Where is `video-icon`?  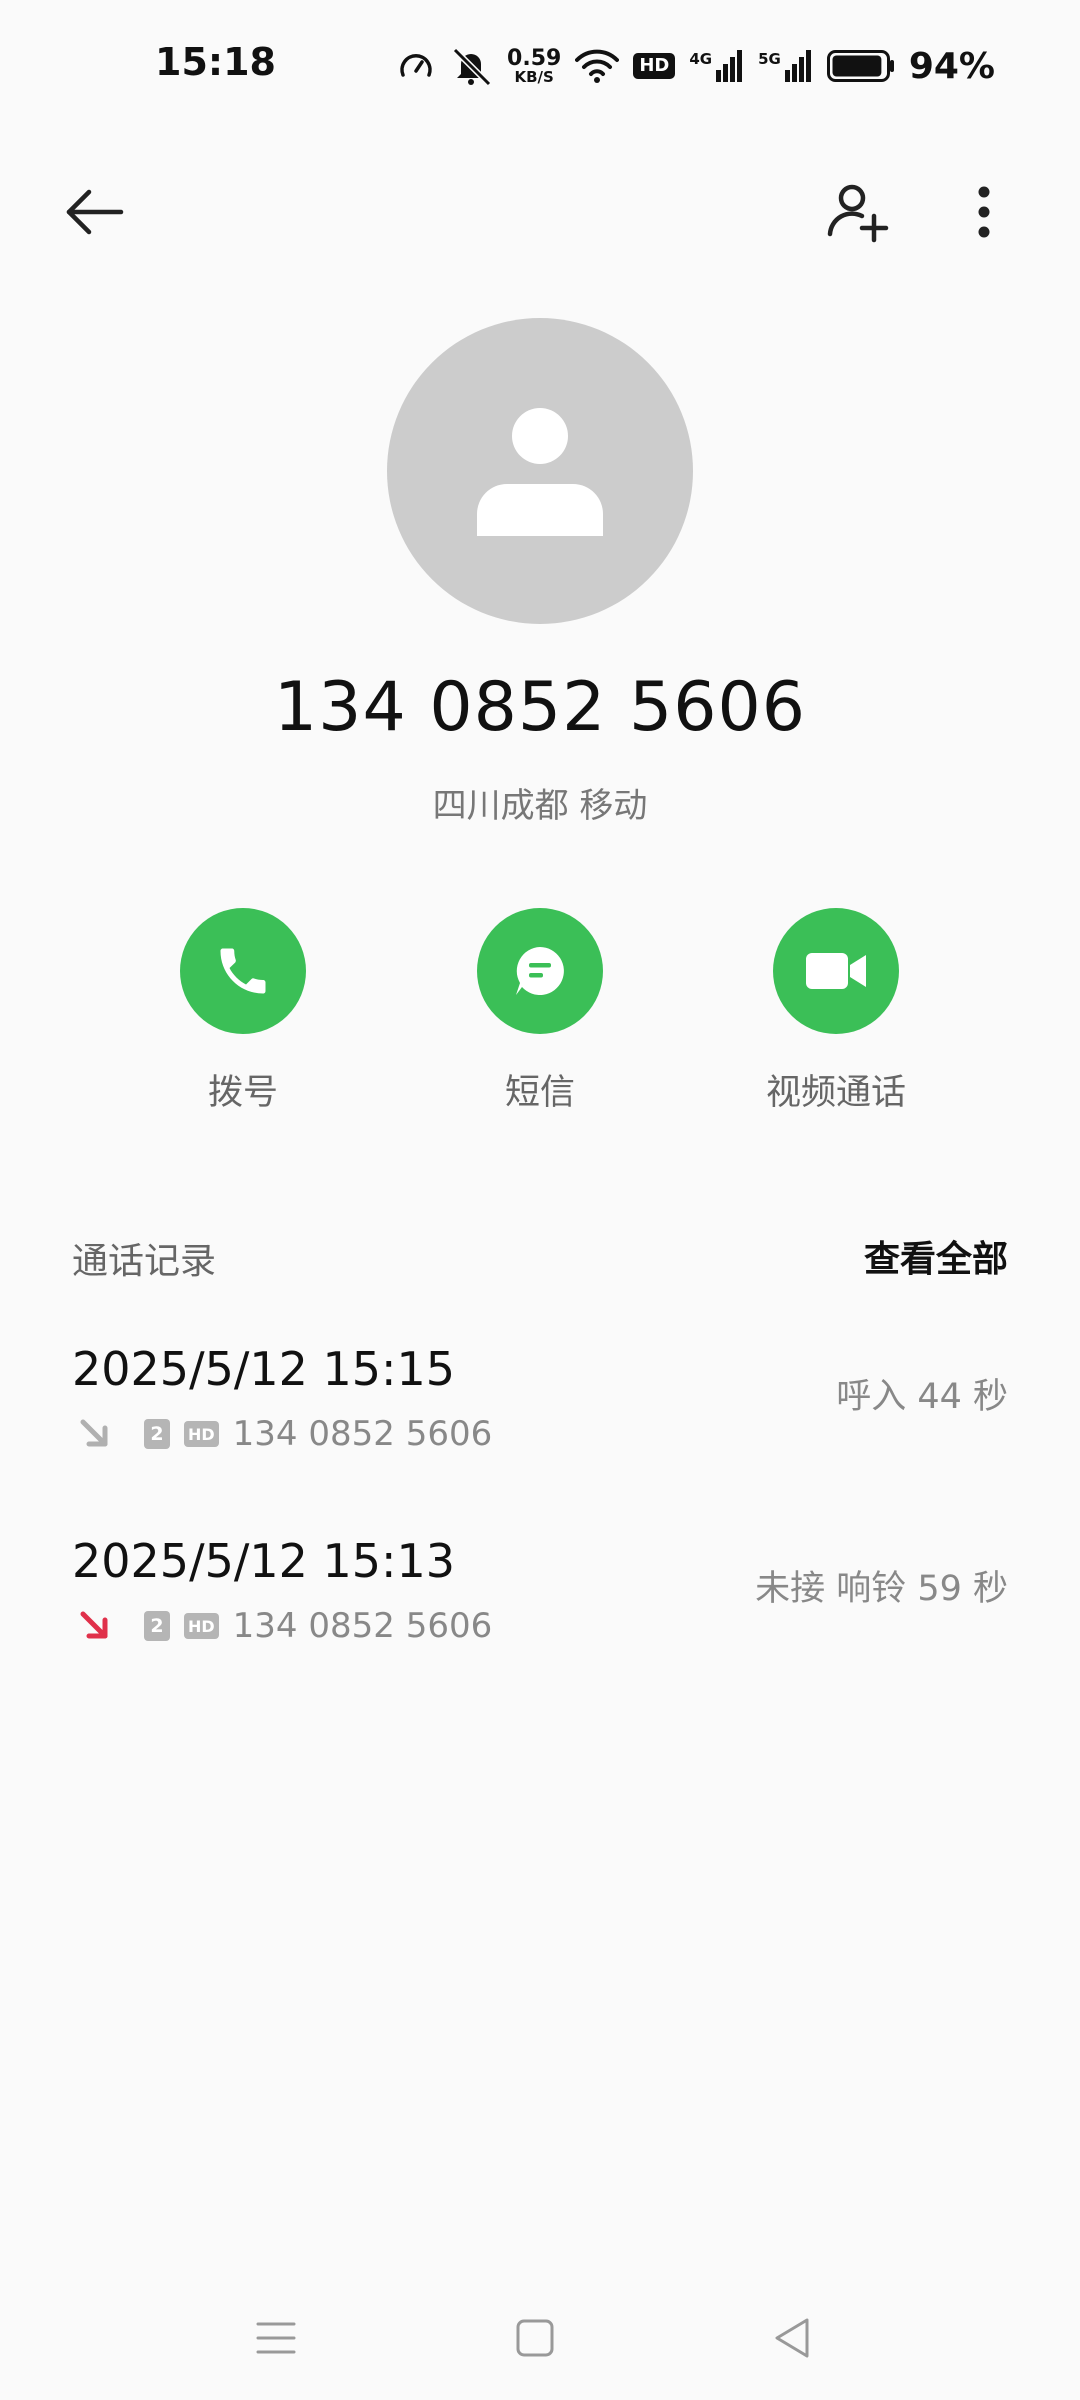 video-icon is located at coordinates (836, 971).